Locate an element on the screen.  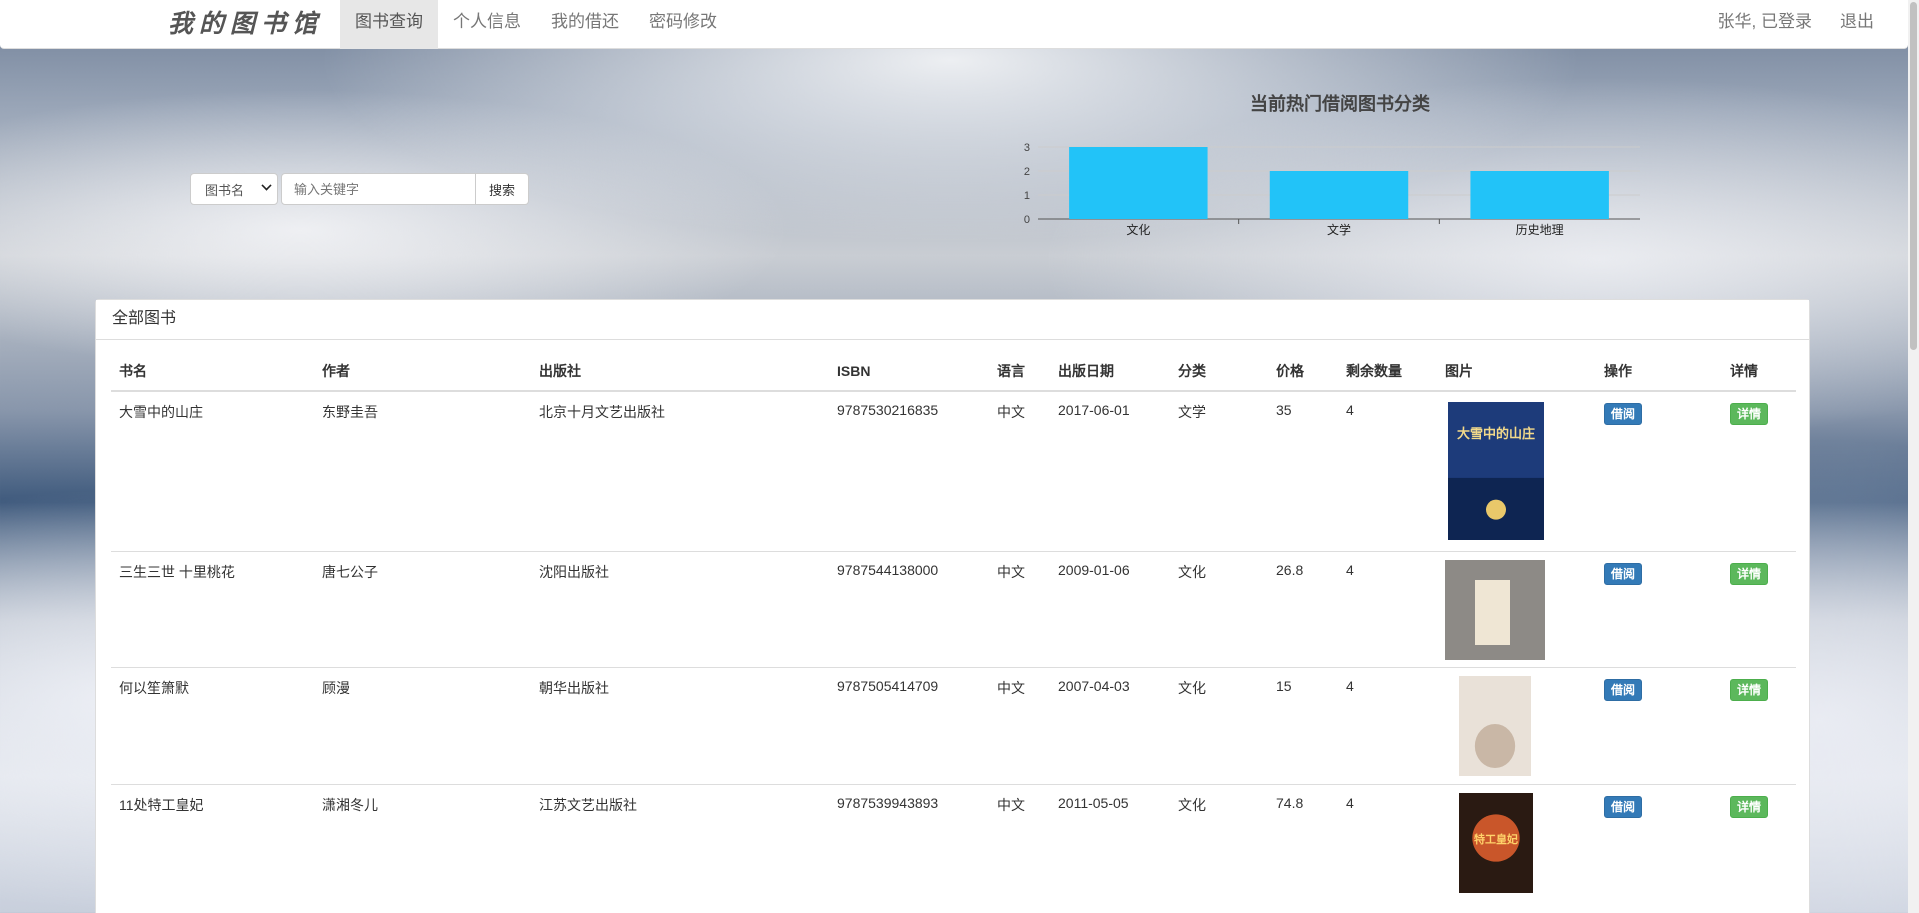
book-author: 唐七公子 is located at coordinates (422, 608).